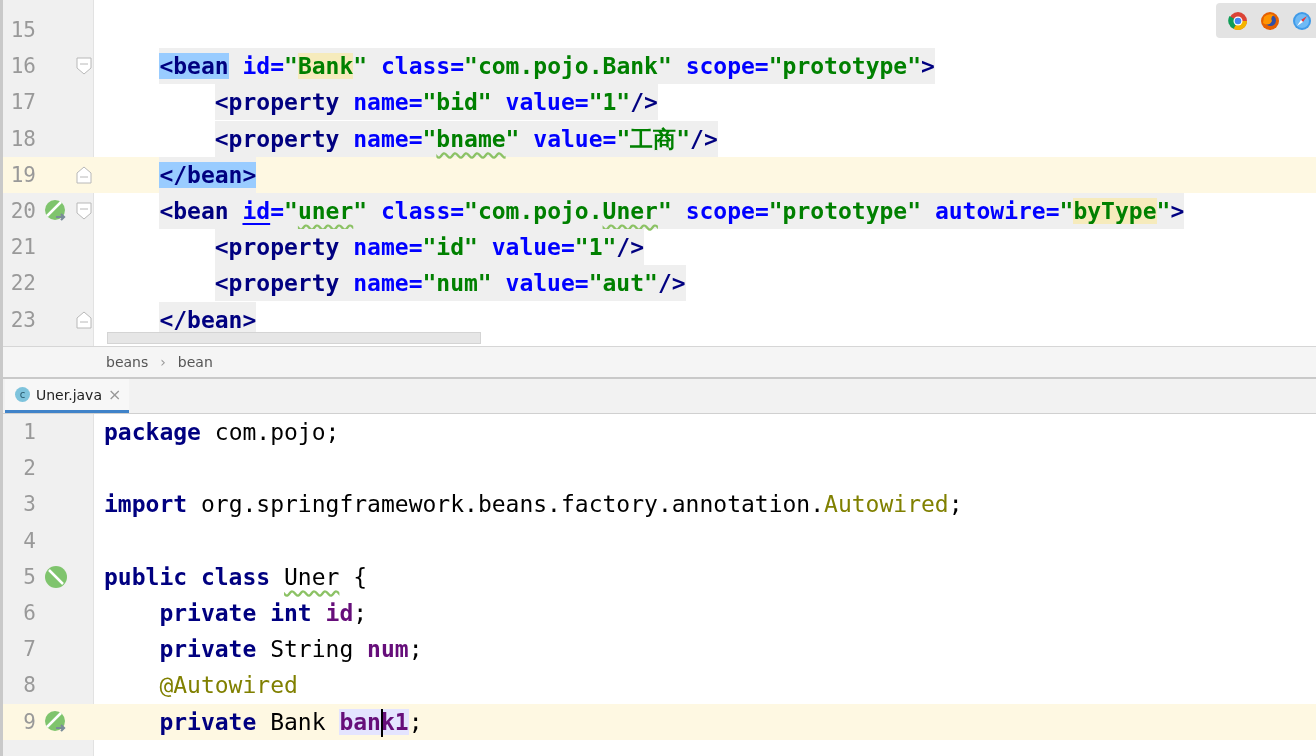  I want to click on code-line: public class Uner {, so click(236, 577).